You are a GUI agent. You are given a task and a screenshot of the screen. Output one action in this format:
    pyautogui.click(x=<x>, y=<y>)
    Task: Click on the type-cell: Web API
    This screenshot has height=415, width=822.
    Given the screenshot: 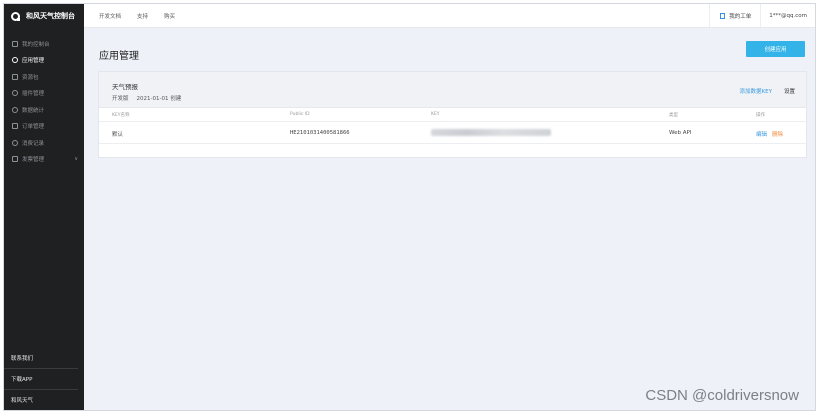 What is the action you would take?
    pyautogui.click(x=680, y=133)
    